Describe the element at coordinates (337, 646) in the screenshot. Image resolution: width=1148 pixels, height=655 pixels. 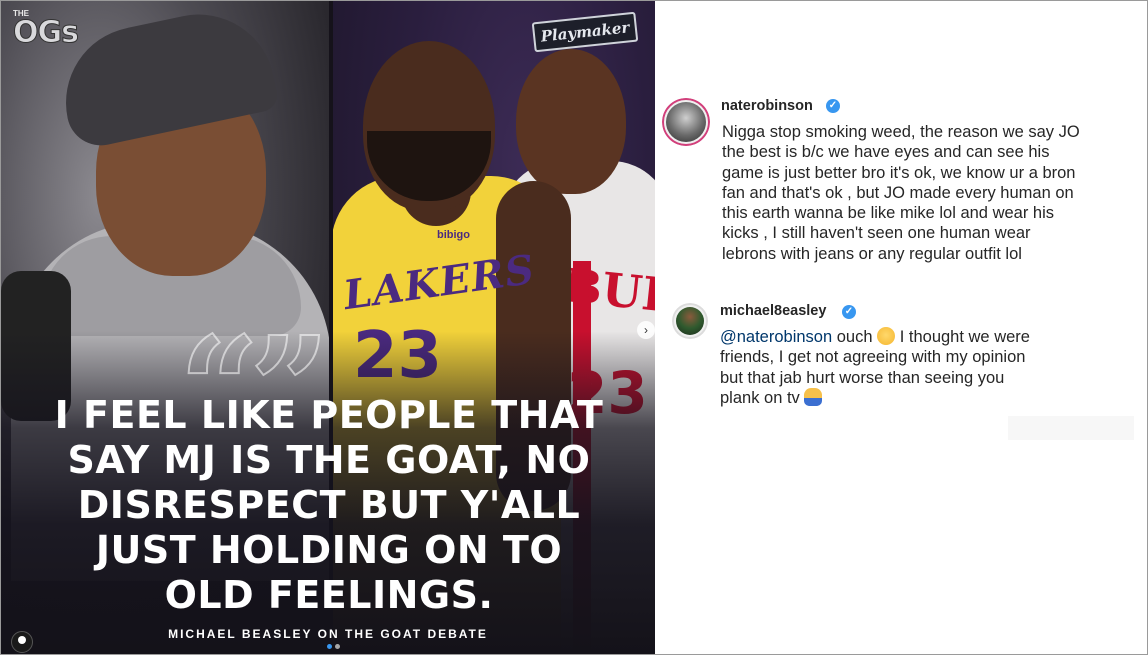
I see `carousel-dot` at that location.